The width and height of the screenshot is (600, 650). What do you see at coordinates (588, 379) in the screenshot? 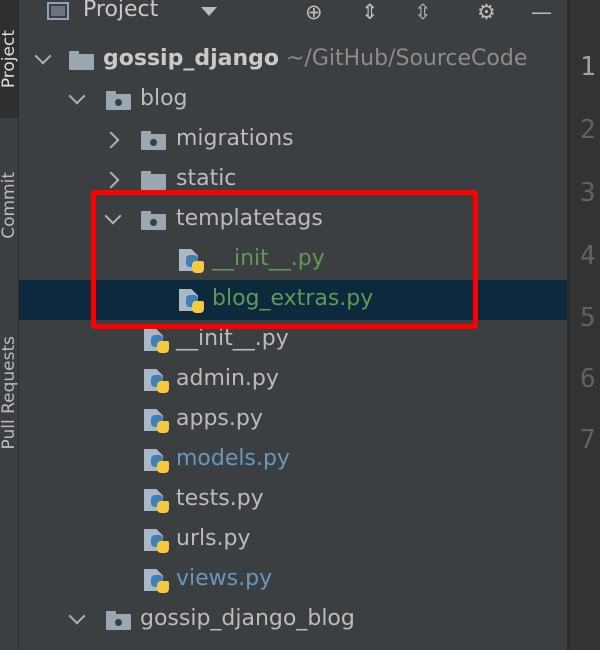
I see `line-number: 6` at bounding box center [588, 379].